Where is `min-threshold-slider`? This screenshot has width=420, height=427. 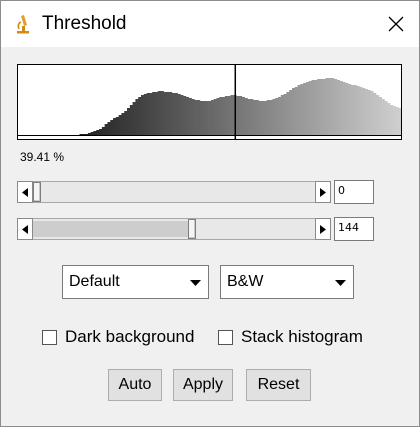
min-threshold-slider is located at coordinates (174, 192).